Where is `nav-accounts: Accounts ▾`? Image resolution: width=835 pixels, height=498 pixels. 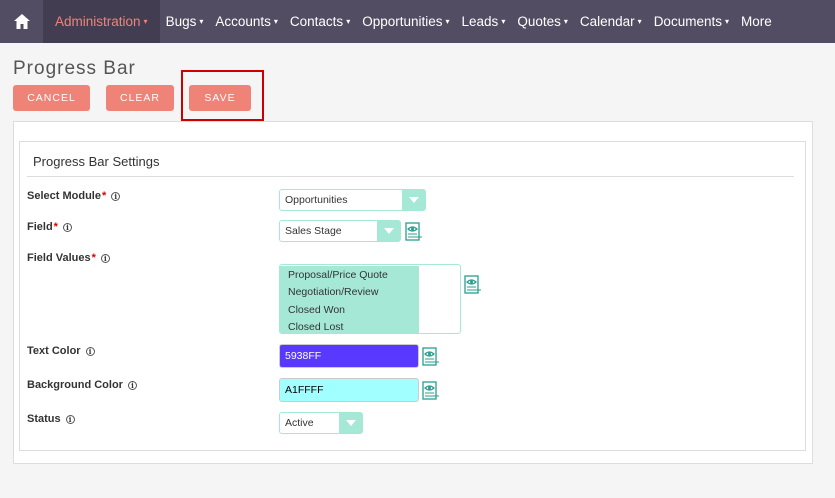
nav-accounts: Accounts ▾ is located at coordinates (246, 21).